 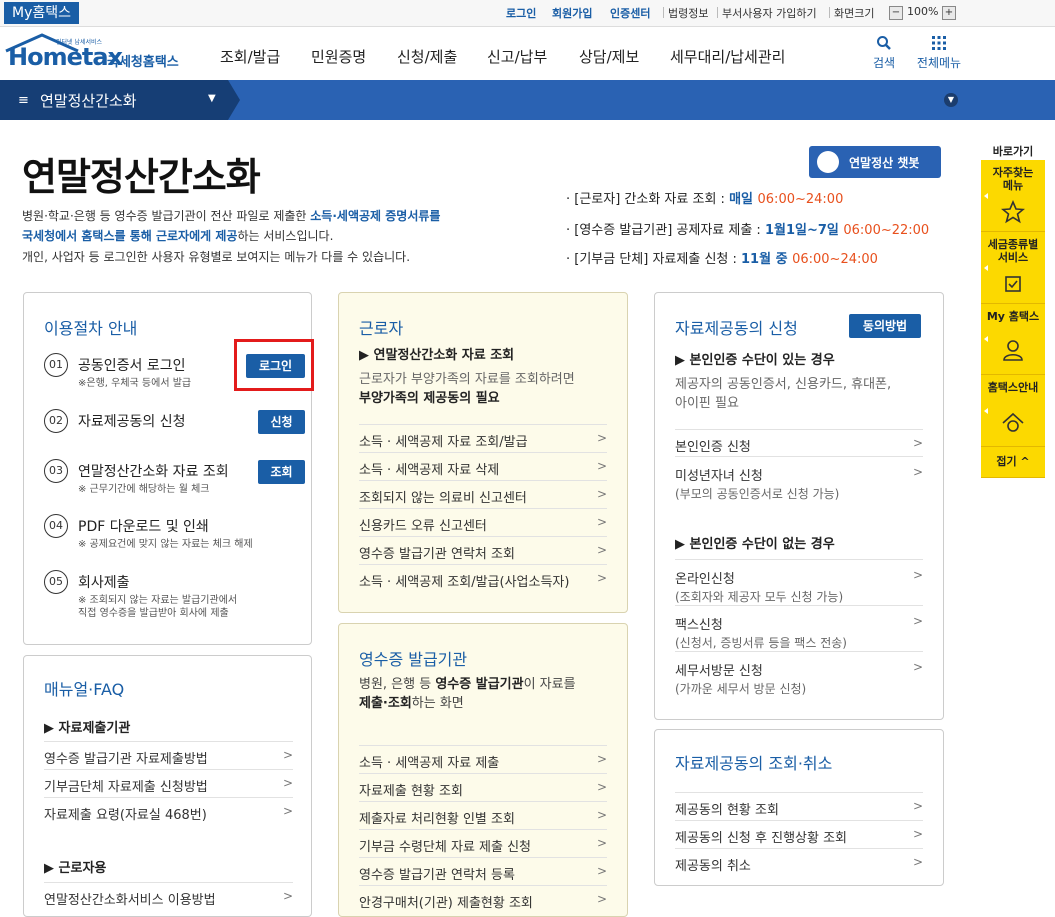 What do you see at coordinates (87, 728) in the screenshot?
I see `manual-subtitle-submitters: ▶ 자료제출기관` at bounding box center [87, 728].